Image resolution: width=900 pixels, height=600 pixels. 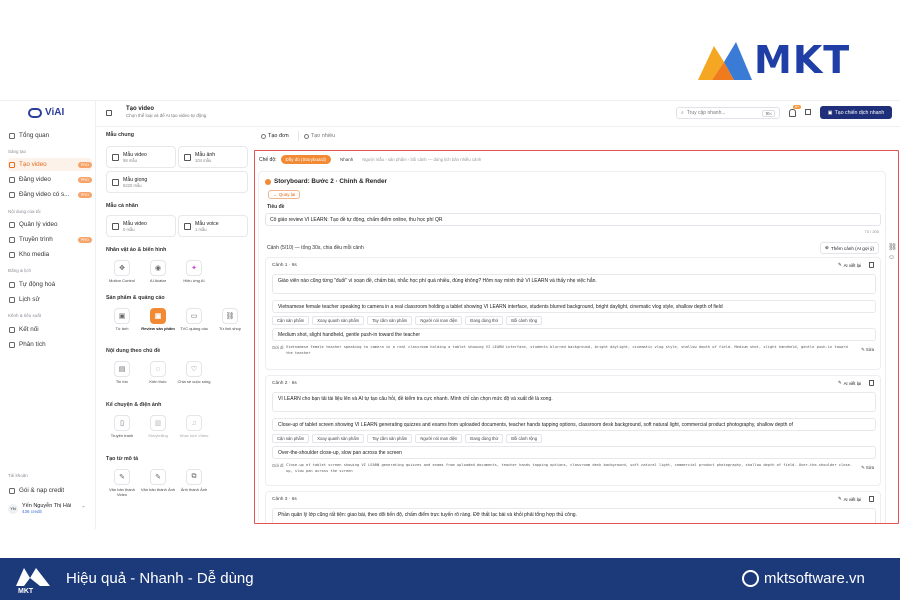 What do you see at coordinates (36, 239) in the screenshot?
I see `sidebar-item-label: Truyền trình` at bounding box center [36, 239].